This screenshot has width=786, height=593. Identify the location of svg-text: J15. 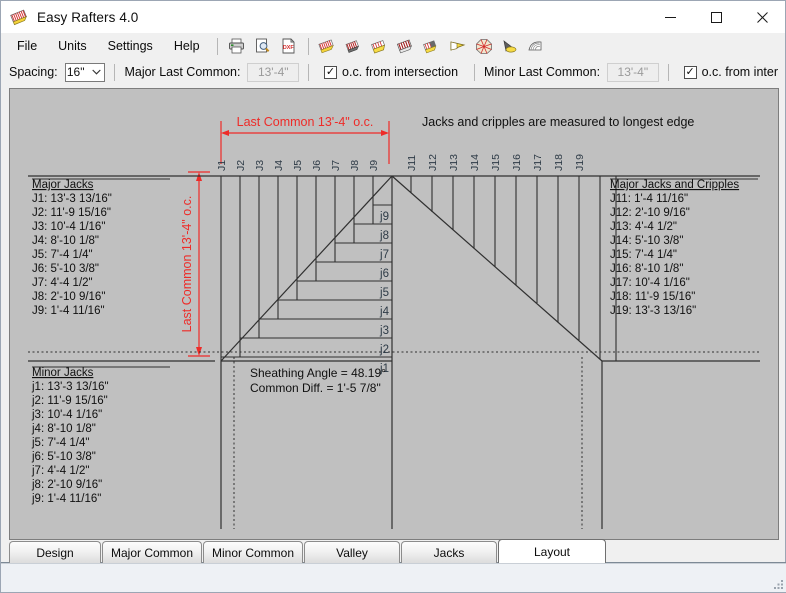
(496, 162).